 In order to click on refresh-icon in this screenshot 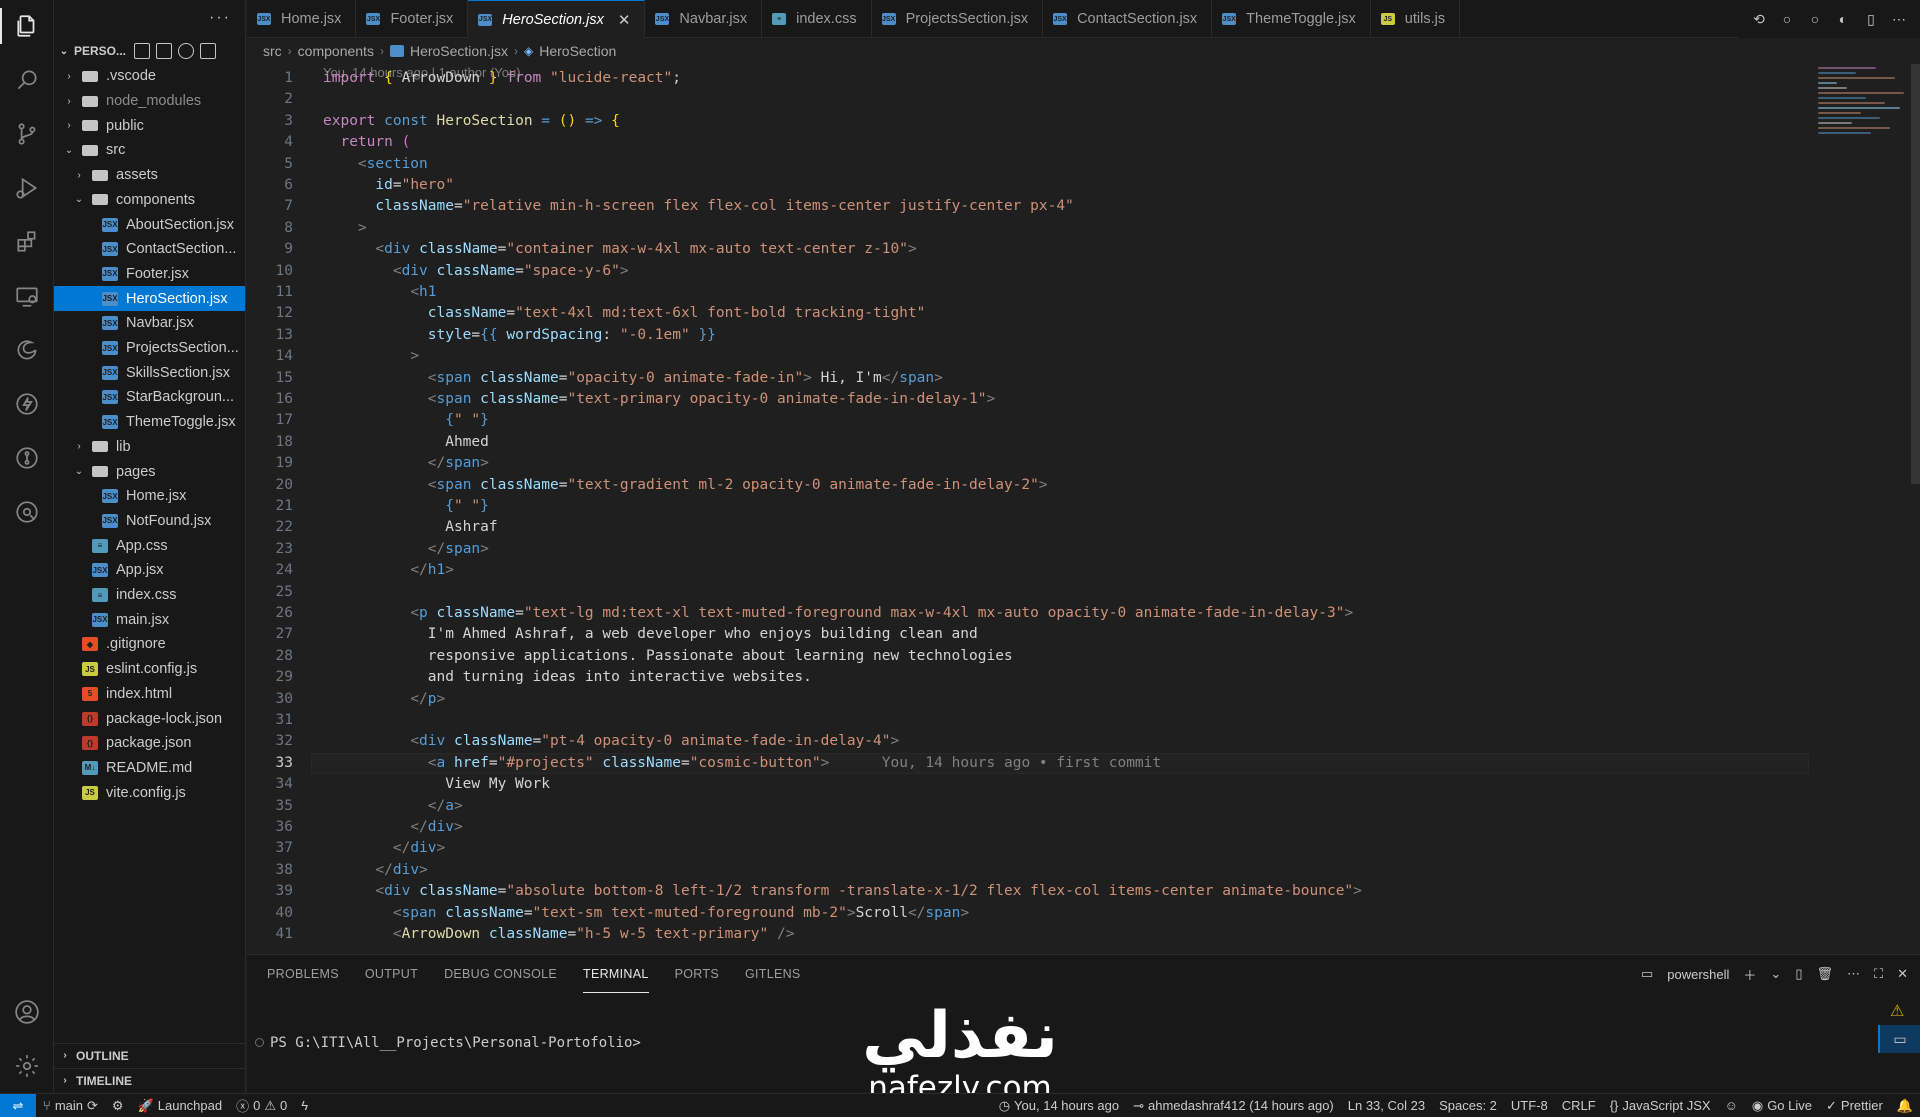, I will do `click(186, 51)`.